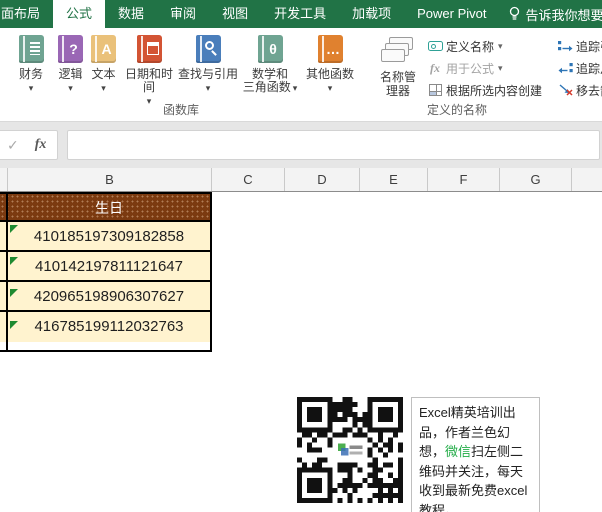 This screenshot has height=512, width=602. I want to click on id-cell: 410142197811121647, so click(105, 267).